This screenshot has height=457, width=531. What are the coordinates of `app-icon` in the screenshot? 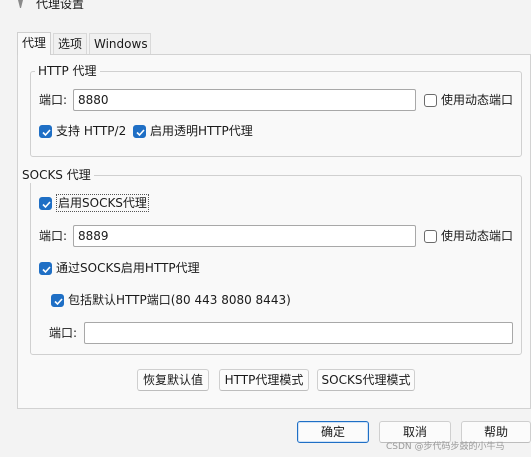 It's located at (20, 4).